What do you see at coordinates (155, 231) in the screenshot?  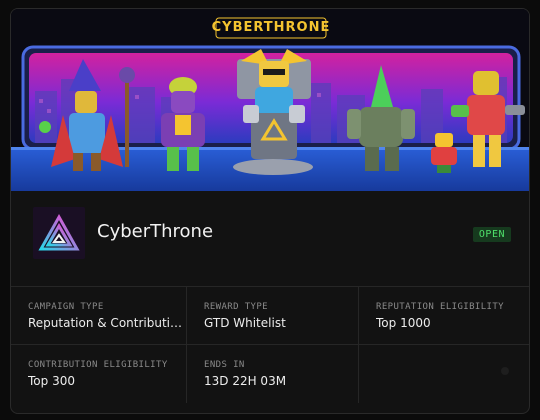 I see `project-title: CyberThrone` at bounding box center [155, 231].